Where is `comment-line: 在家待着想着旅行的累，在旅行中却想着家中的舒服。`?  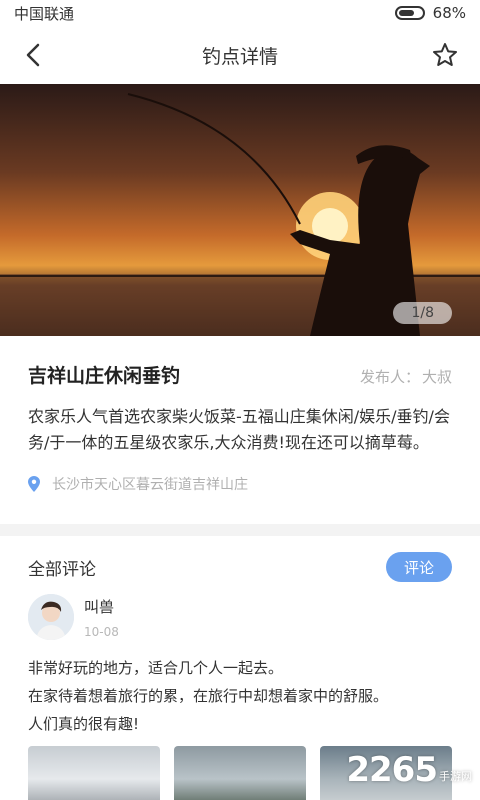
comment-line: 在家待着想着旅行的累，在旅行中却想着家中的舒服。 is located at coordinates (208, 696).